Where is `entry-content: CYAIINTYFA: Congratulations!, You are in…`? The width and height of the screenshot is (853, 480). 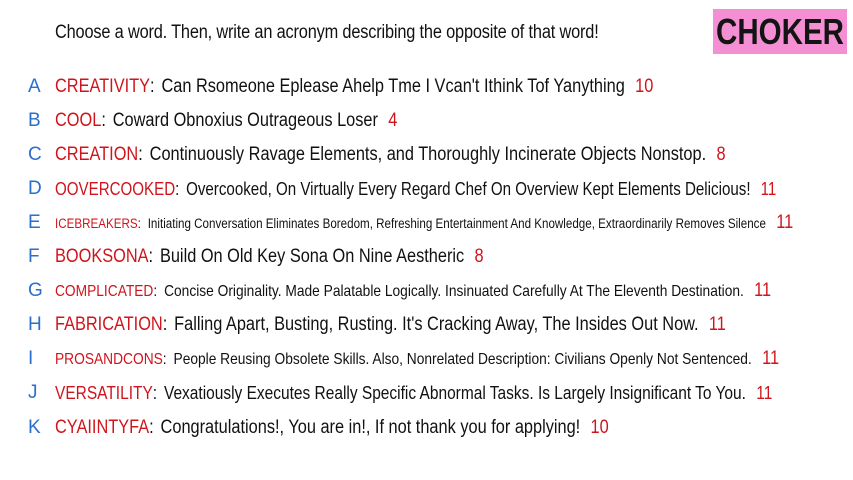
entry-content: CYAIINTYFA: Congratulations!, You are in… is located at coordinates (332, 428).